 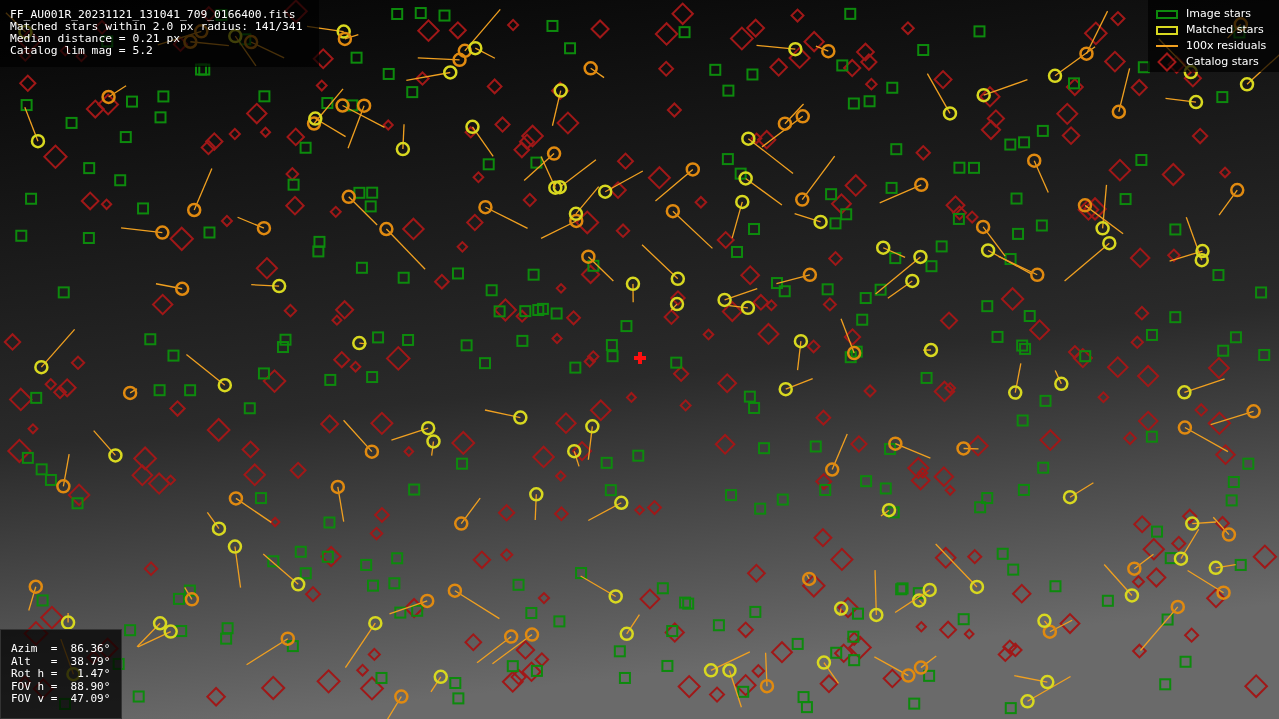 What do you see at coordinates (61, 649) in the screenshot?
I see `pointing-text: Azim = 86.36°` at bounding box center [61, 649].